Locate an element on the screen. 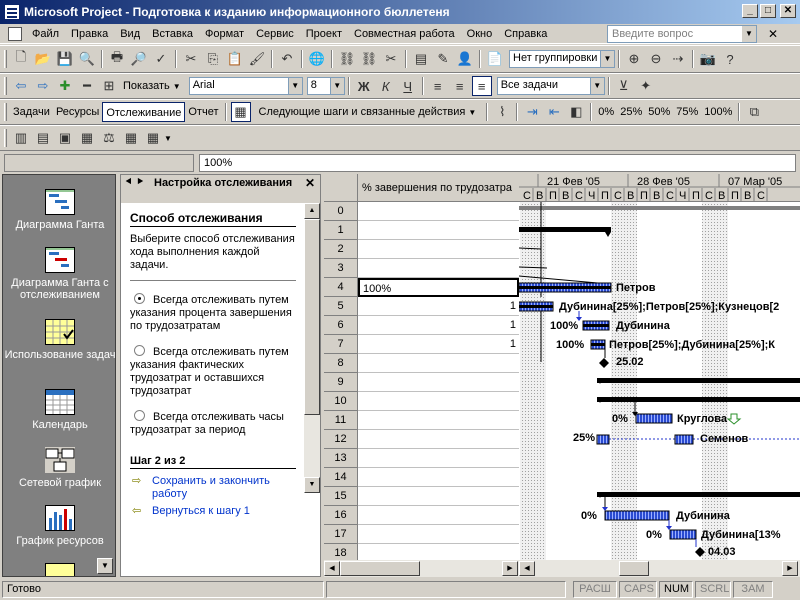 The width and height of the screenshot is (800, 600). gantt-horizontal-scrollbar: ◀ ▶ is located at coordinates (659, 568).